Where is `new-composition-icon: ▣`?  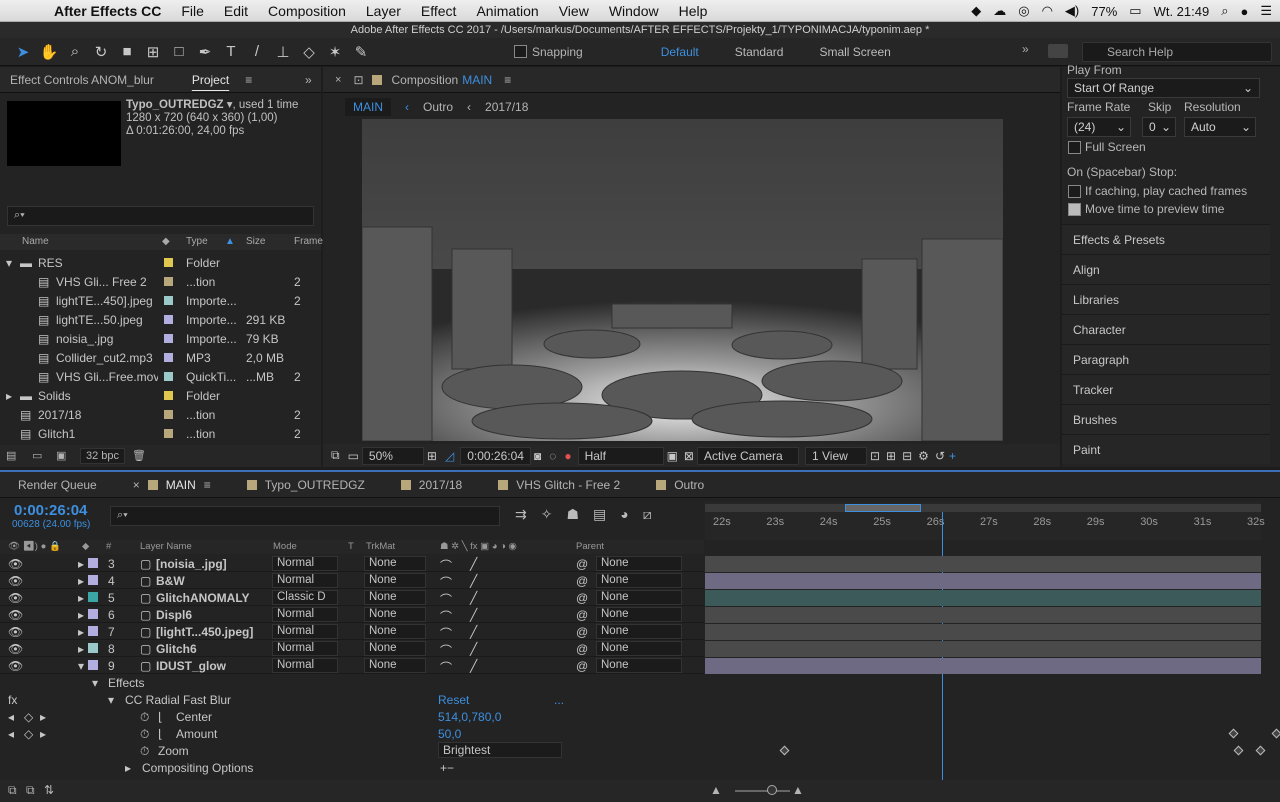
new-composition-icon: ▣ is located at coordinates (61, 455).